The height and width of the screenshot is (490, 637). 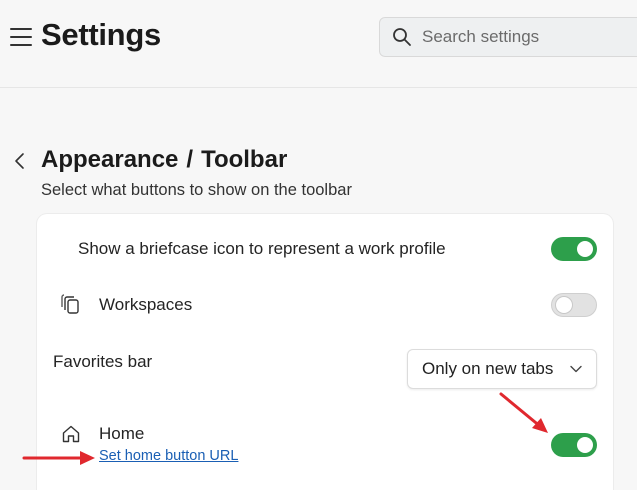 What do you see at coordinates (285, 428) in the screenshot?
I see `annotation-arrows` at bounding box center [285, 428].